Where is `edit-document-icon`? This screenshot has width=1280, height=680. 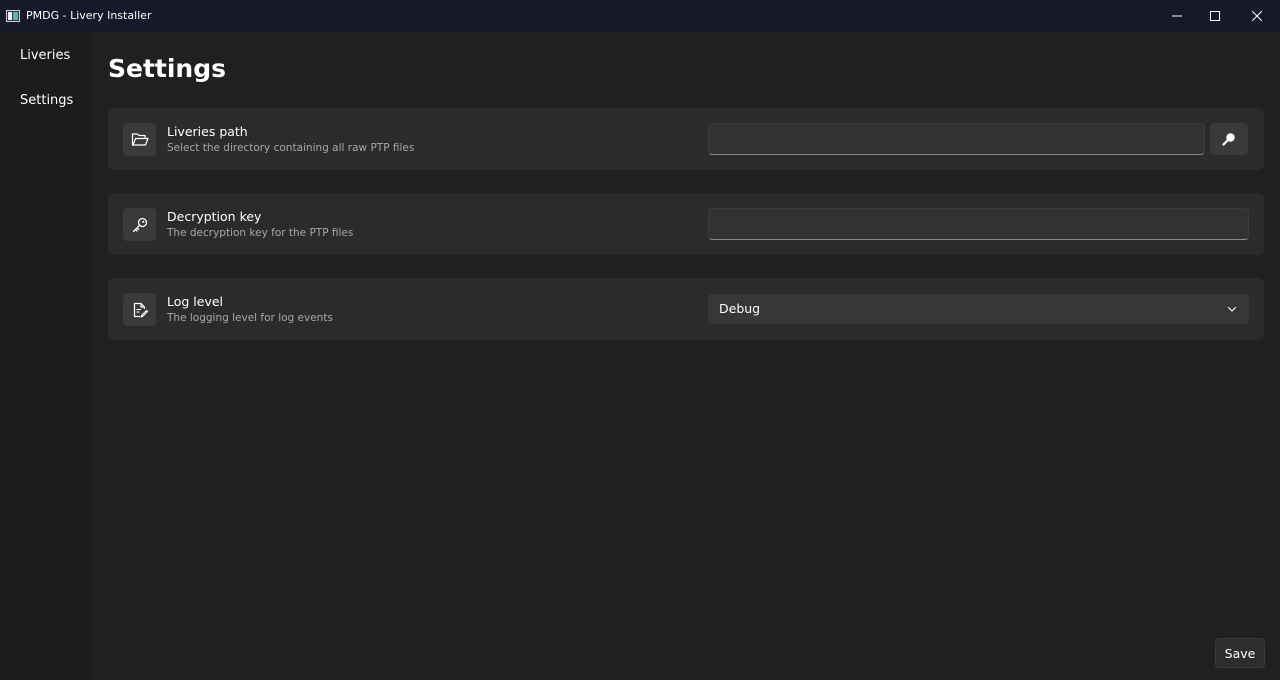 edit-document-icon is located at coordinates (139, 309).